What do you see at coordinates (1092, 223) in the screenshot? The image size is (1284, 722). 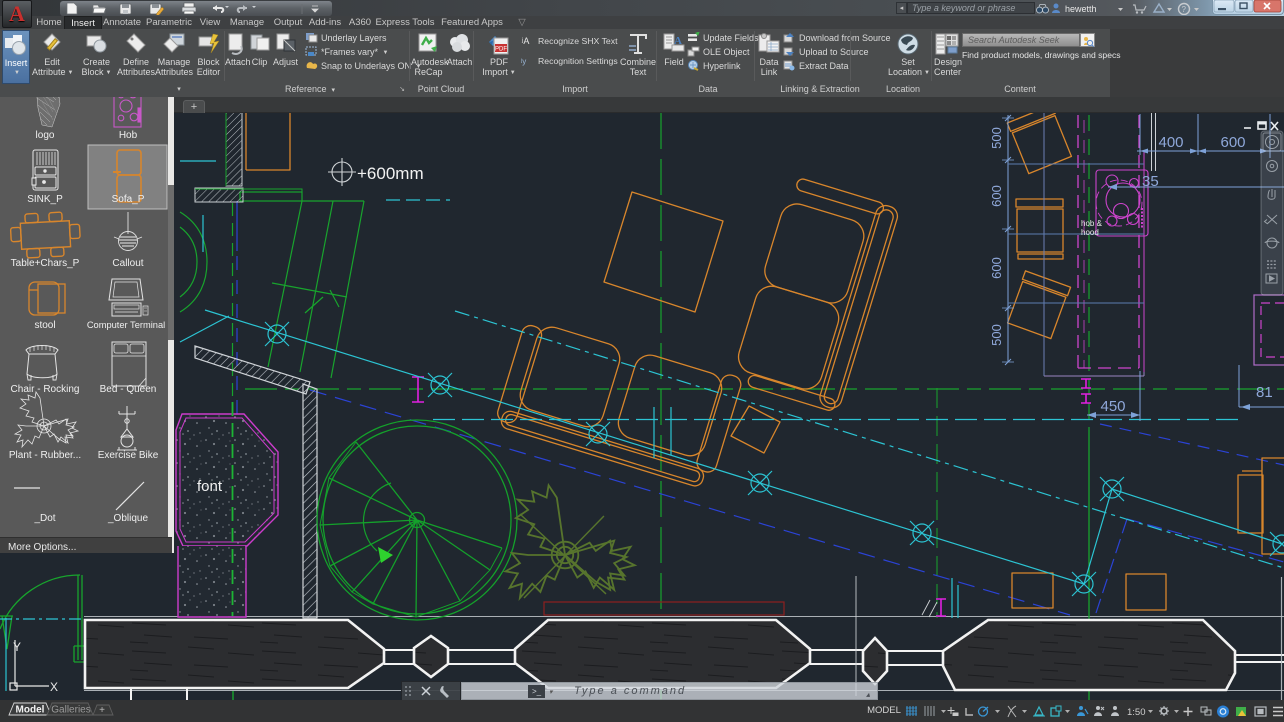 I see `svg-text: hob &` at bounding box center [1092, 223].